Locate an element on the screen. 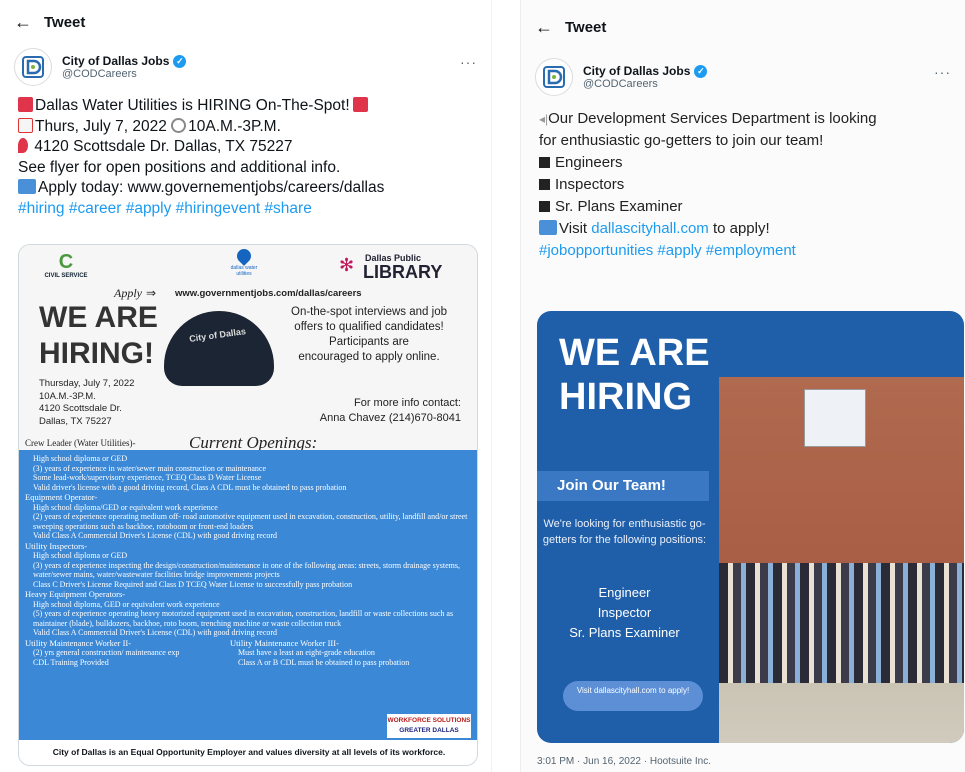 The image size is (965, 772). team-photo is located at coordinates (841, 560).